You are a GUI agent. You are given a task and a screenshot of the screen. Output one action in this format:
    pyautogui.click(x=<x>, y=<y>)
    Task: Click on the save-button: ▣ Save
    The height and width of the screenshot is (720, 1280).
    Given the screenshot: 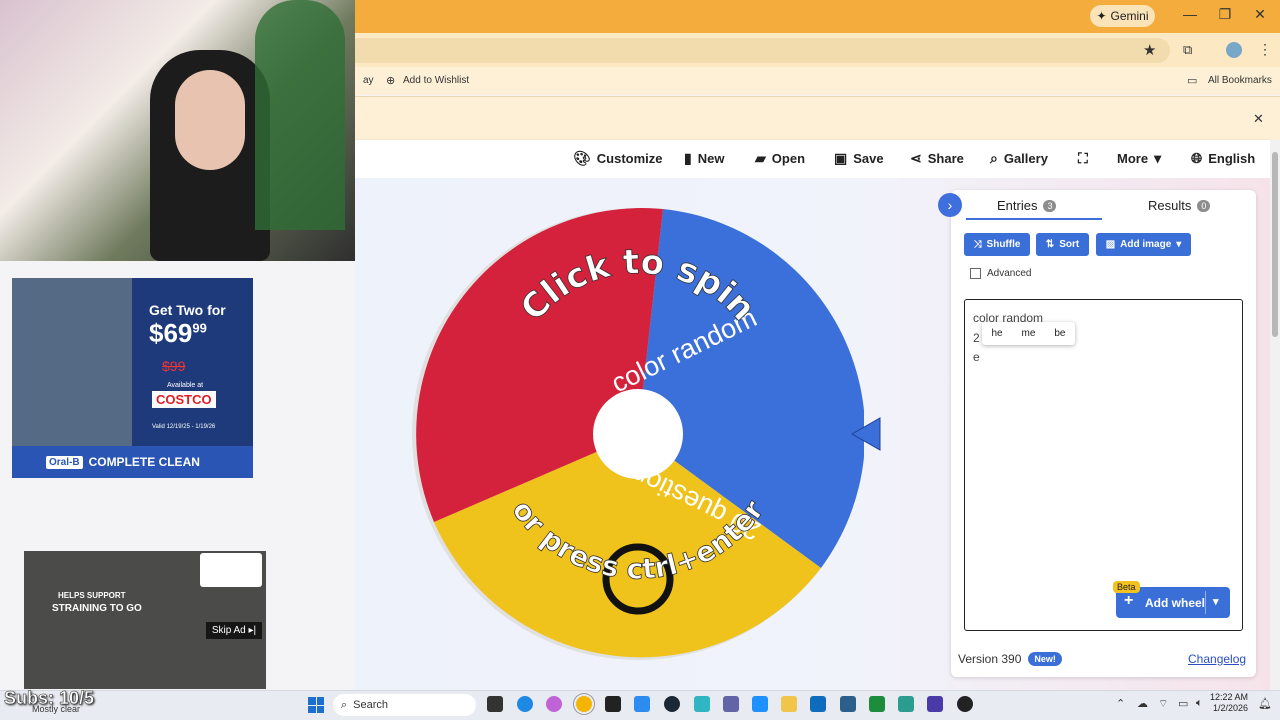 What is the action you would take?
    pyautogui.click(x=859, y=158)
    